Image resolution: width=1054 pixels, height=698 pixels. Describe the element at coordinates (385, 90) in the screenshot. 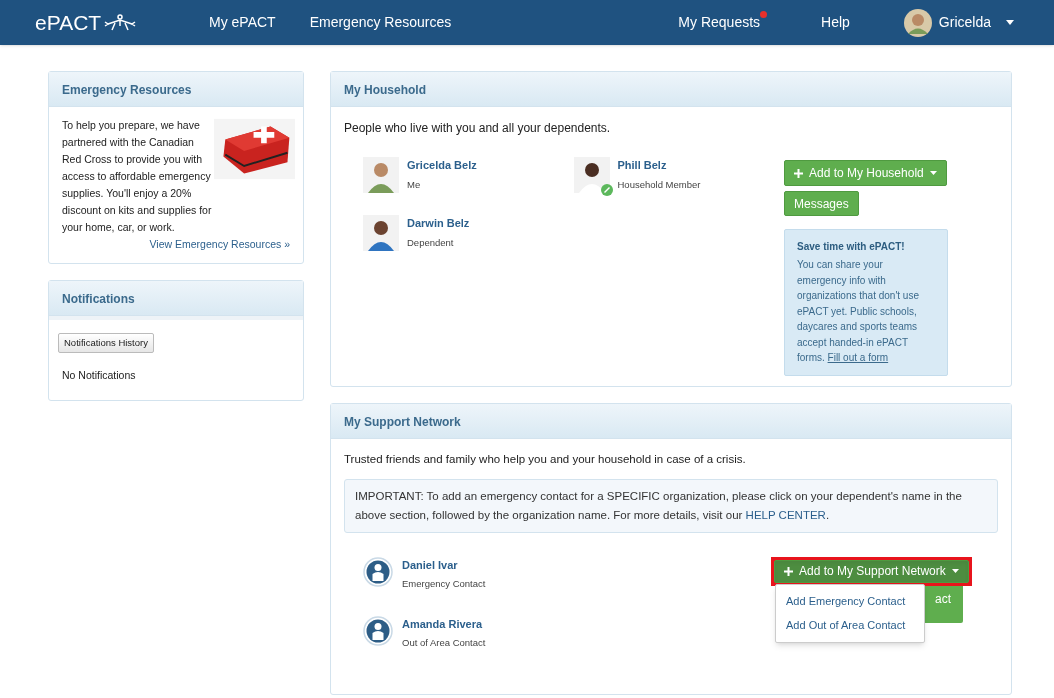

I see `panel-title: My Household` at that location.